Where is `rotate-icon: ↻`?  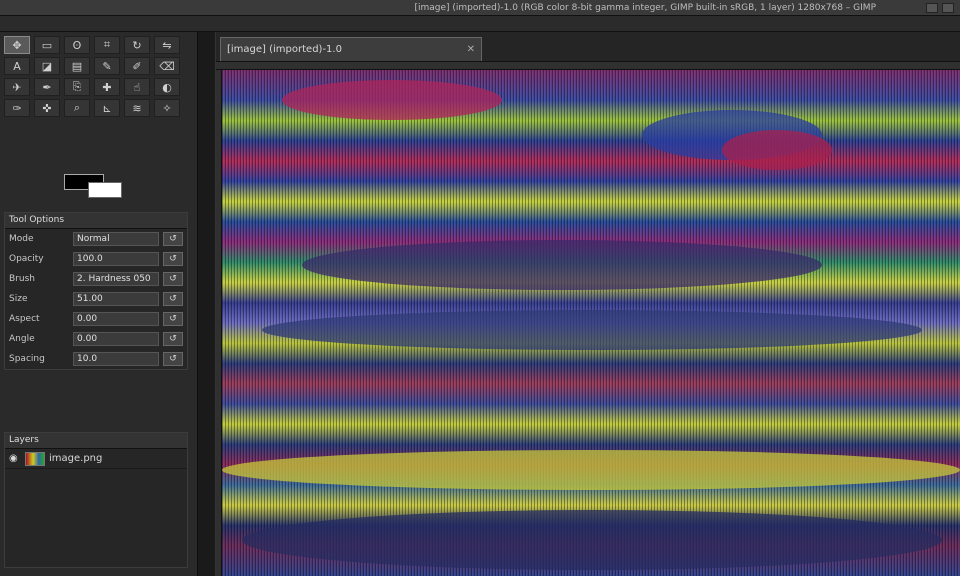
rotate-icon: ↻ is located at coordinates (137, 45).